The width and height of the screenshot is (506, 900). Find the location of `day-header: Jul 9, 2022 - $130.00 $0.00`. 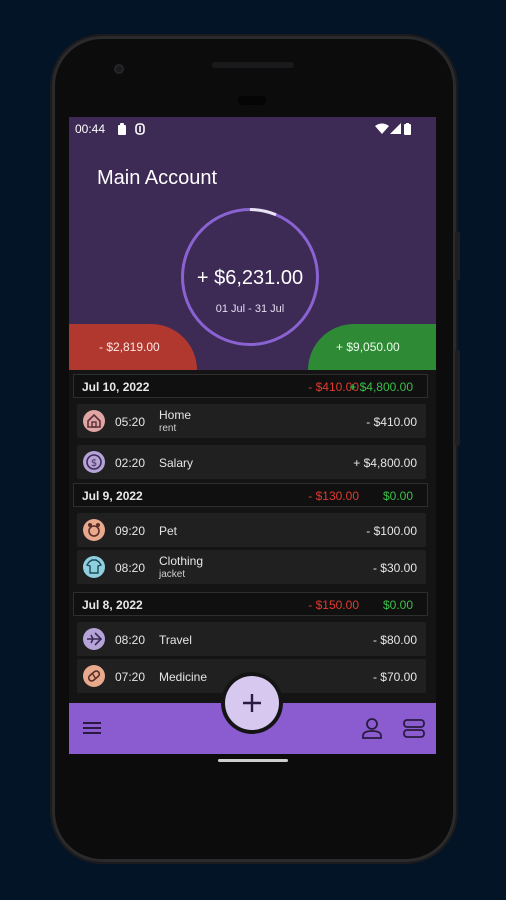

day-header: Jul 9, 2022 - $130.00 $0.00 is located at coordinates (250, 495).